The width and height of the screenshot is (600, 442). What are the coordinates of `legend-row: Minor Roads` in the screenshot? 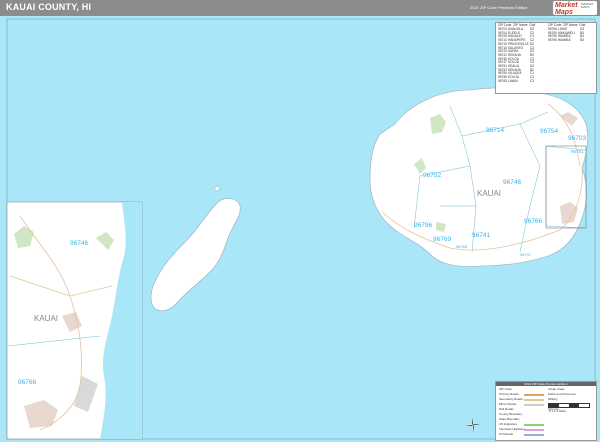 It's located at (508, 404).